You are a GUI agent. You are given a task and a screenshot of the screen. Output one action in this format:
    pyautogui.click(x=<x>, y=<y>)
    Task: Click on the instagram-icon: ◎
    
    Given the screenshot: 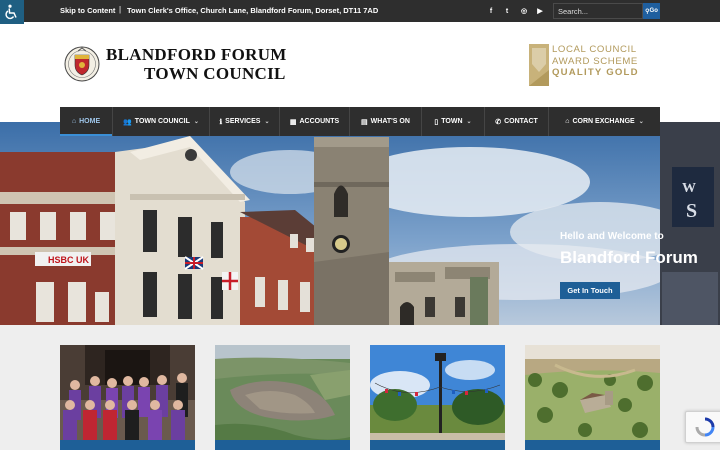 What is the action you would take?
    pyautogui.click(x=524, y=11)
    